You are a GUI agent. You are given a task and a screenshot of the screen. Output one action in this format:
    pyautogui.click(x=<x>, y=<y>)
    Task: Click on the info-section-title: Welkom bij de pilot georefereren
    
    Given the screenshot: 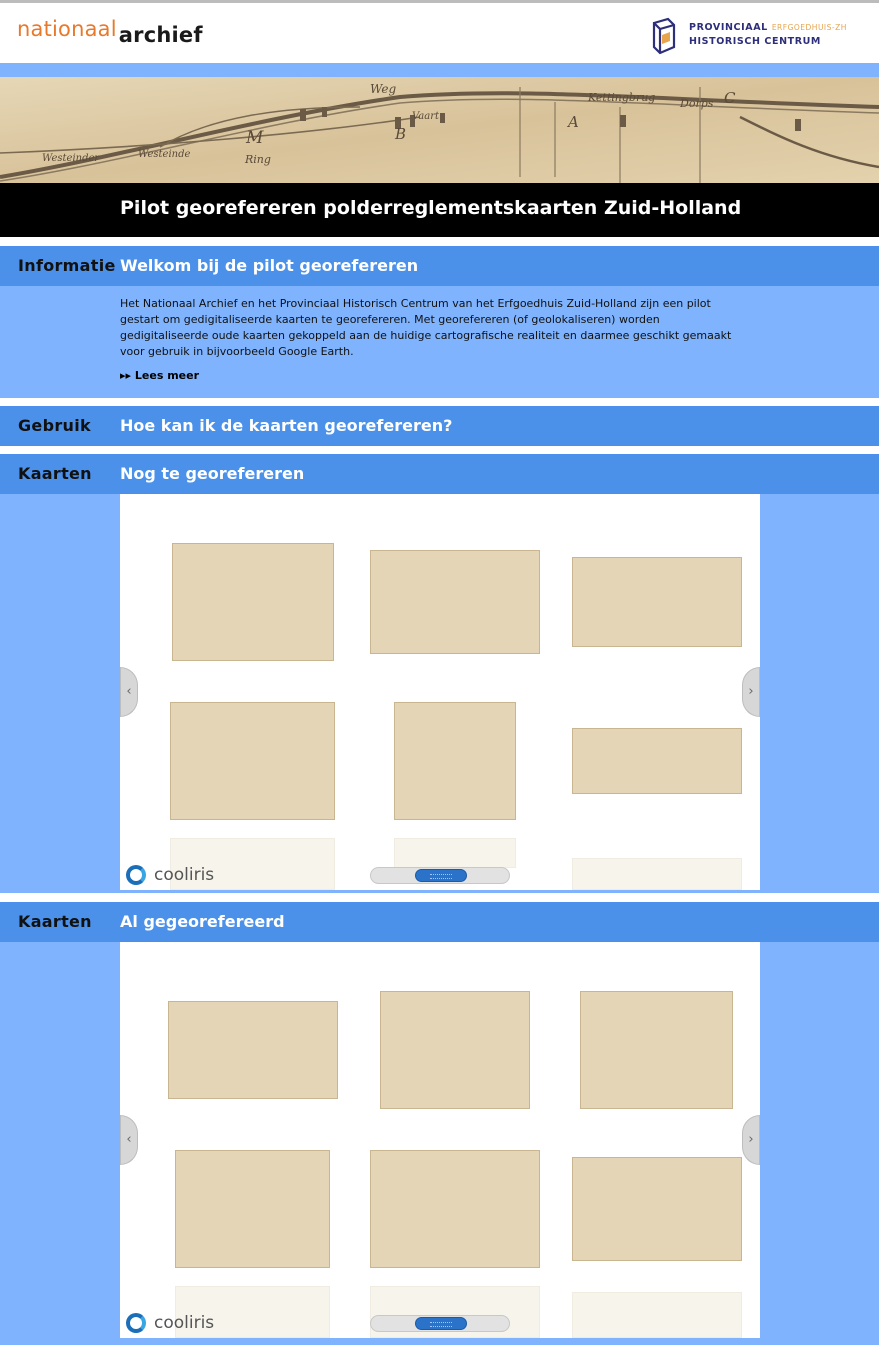 What is the action you would take?
    pyautogui.click(x=269, y=265)
    